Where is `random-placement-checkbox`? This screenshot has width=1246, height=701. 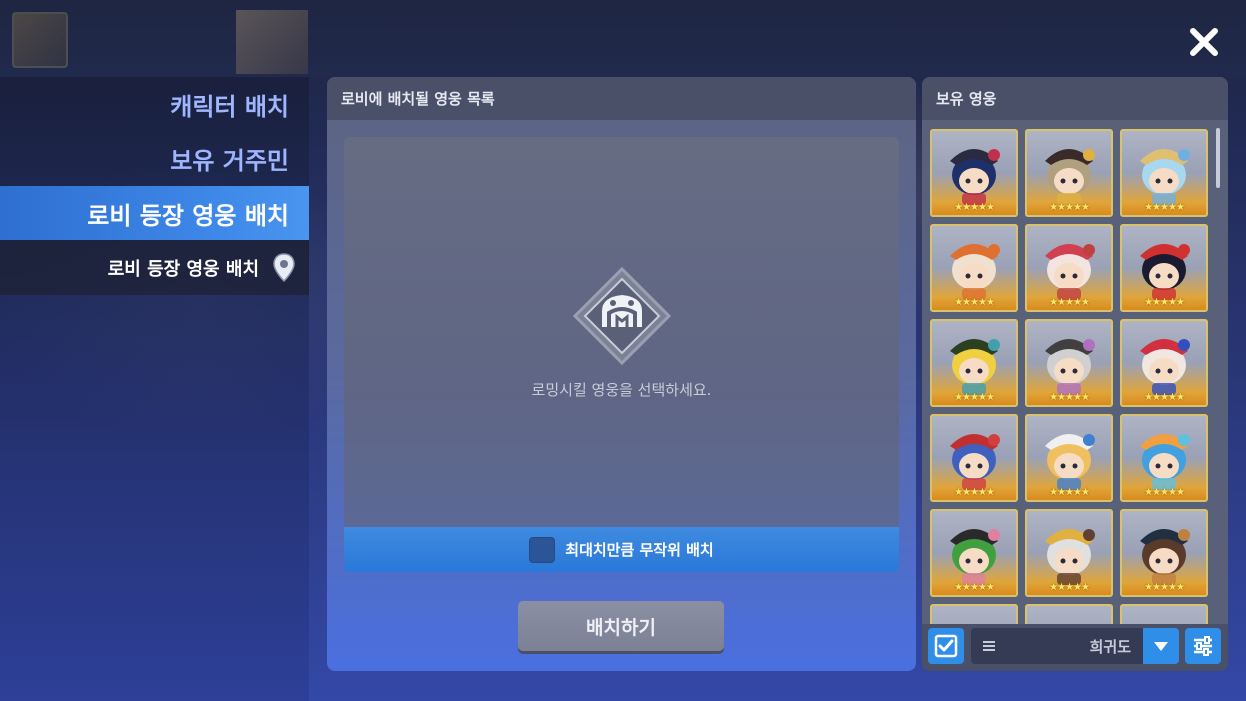 random-placement-checkbox is located at coordinates (542, 549).